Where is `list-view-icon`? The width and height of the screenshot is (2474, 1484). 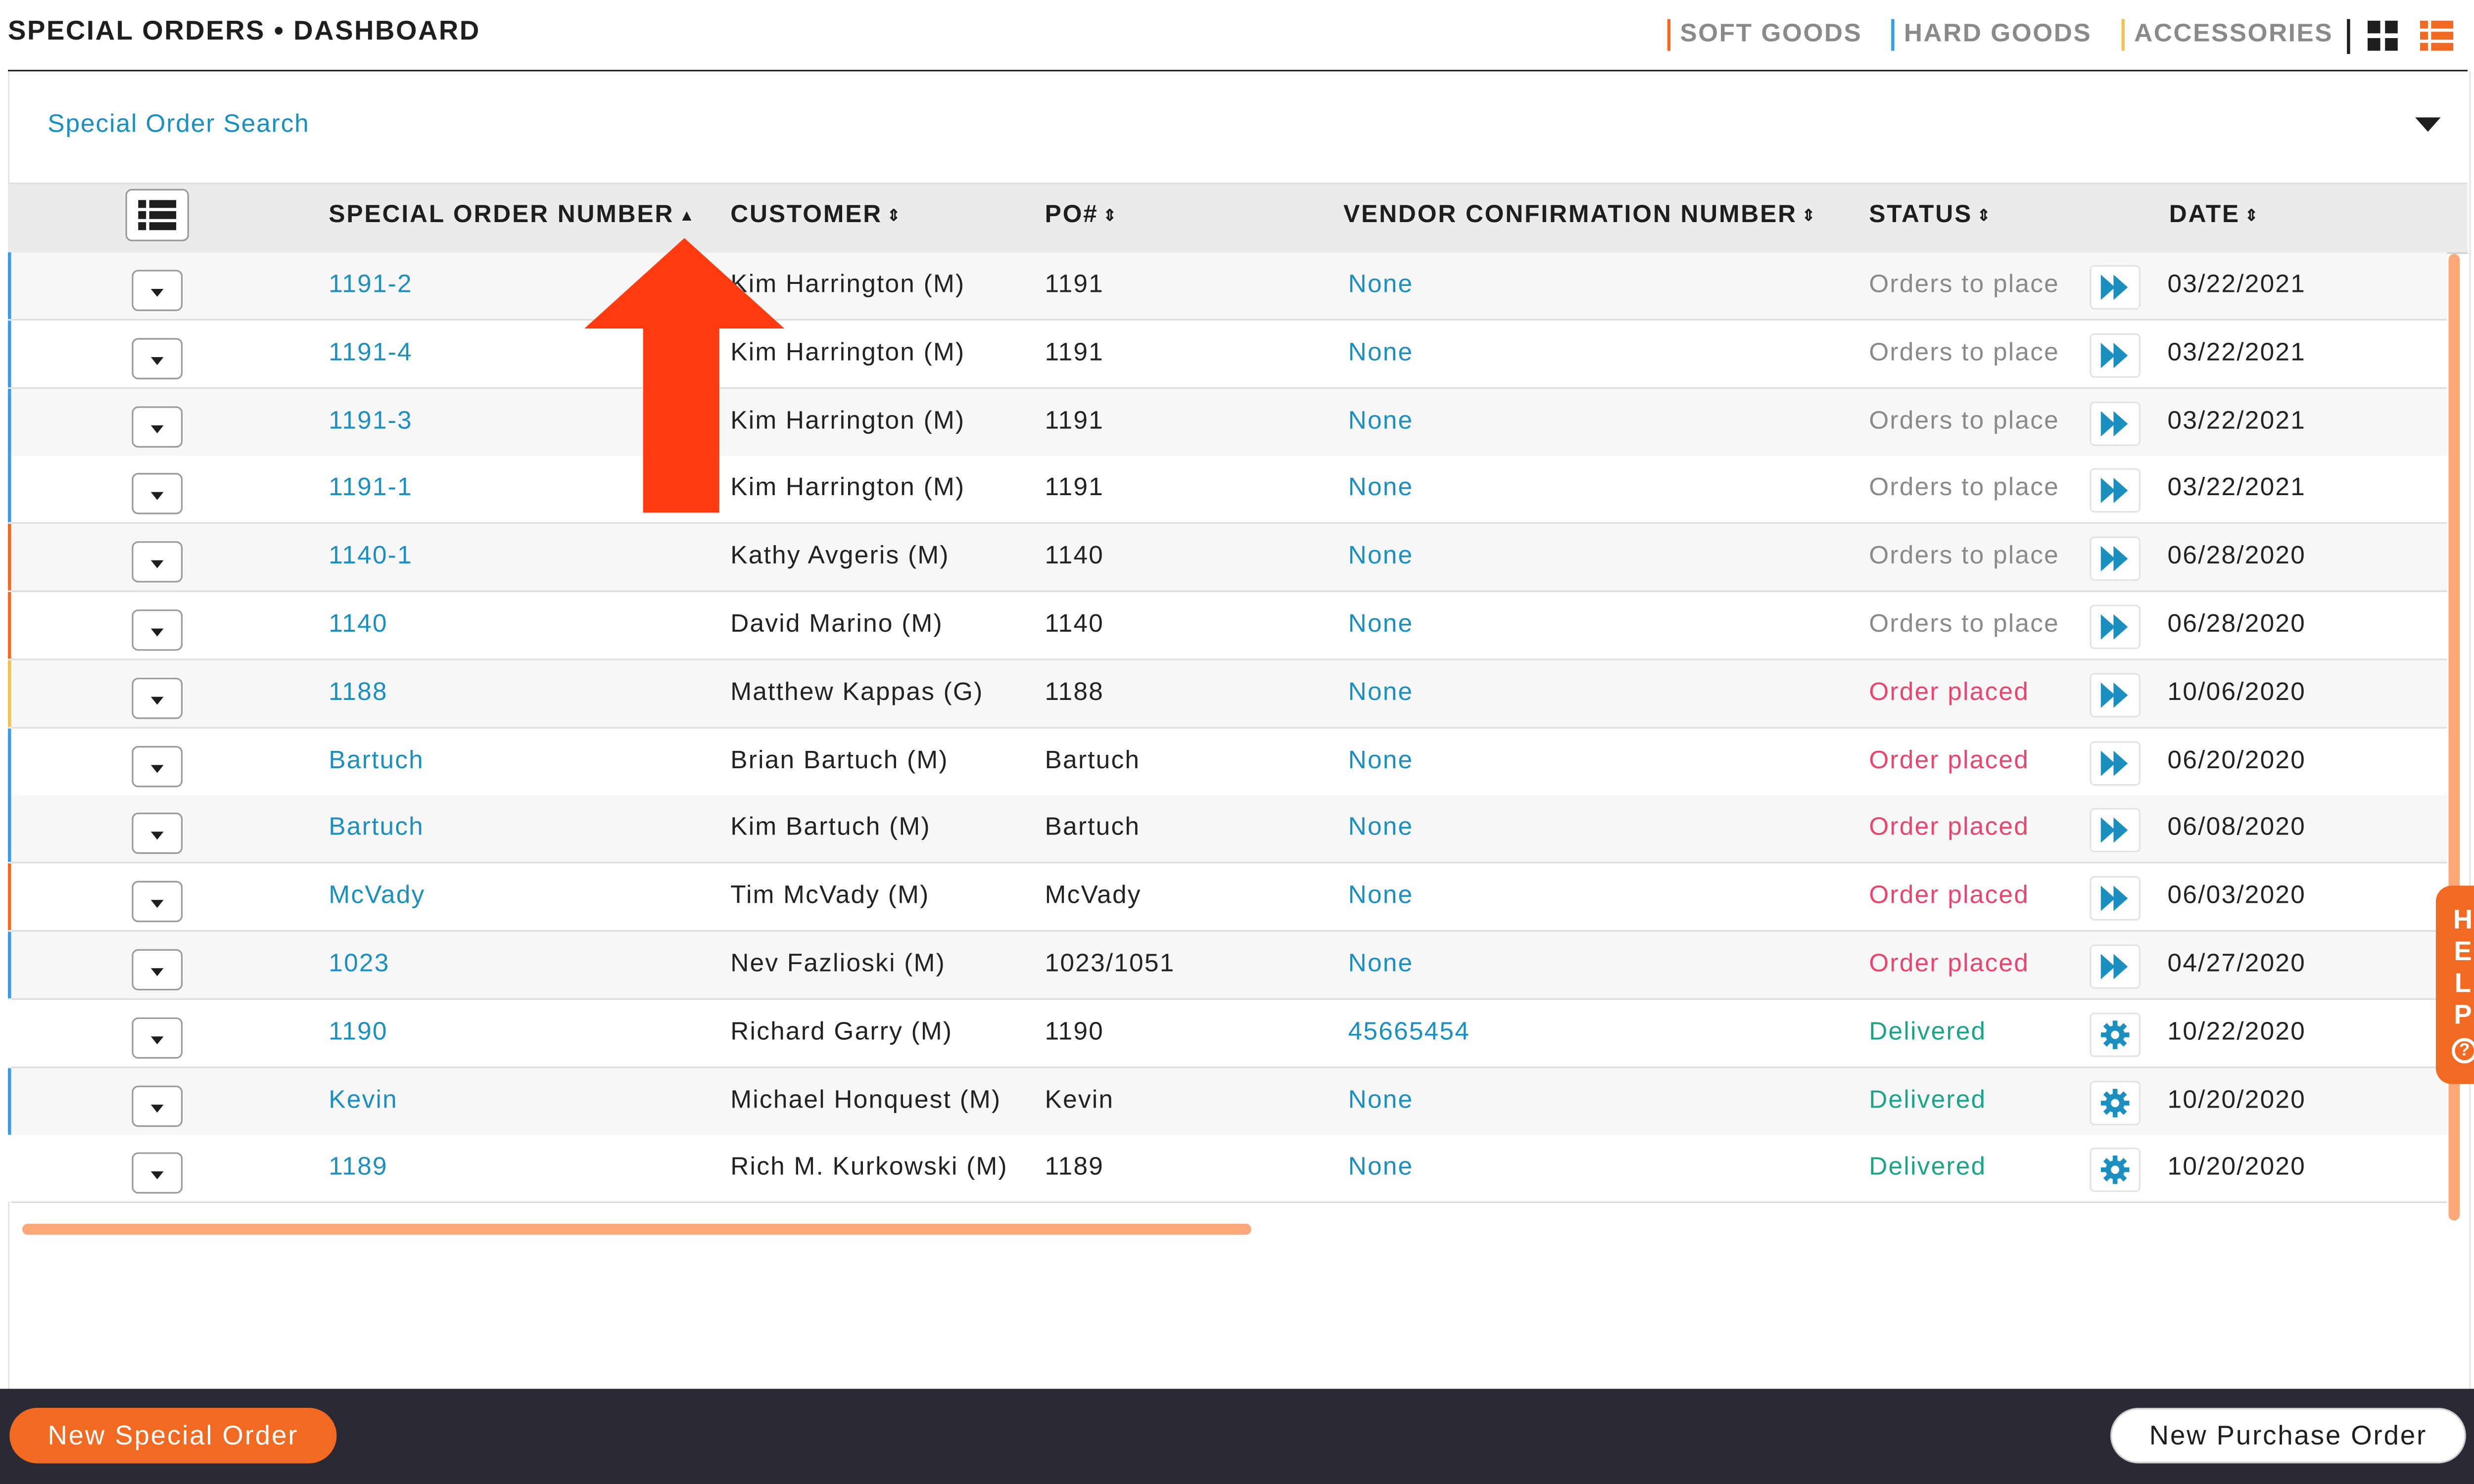 list-view-icon is located at coordinates (2437, 35).